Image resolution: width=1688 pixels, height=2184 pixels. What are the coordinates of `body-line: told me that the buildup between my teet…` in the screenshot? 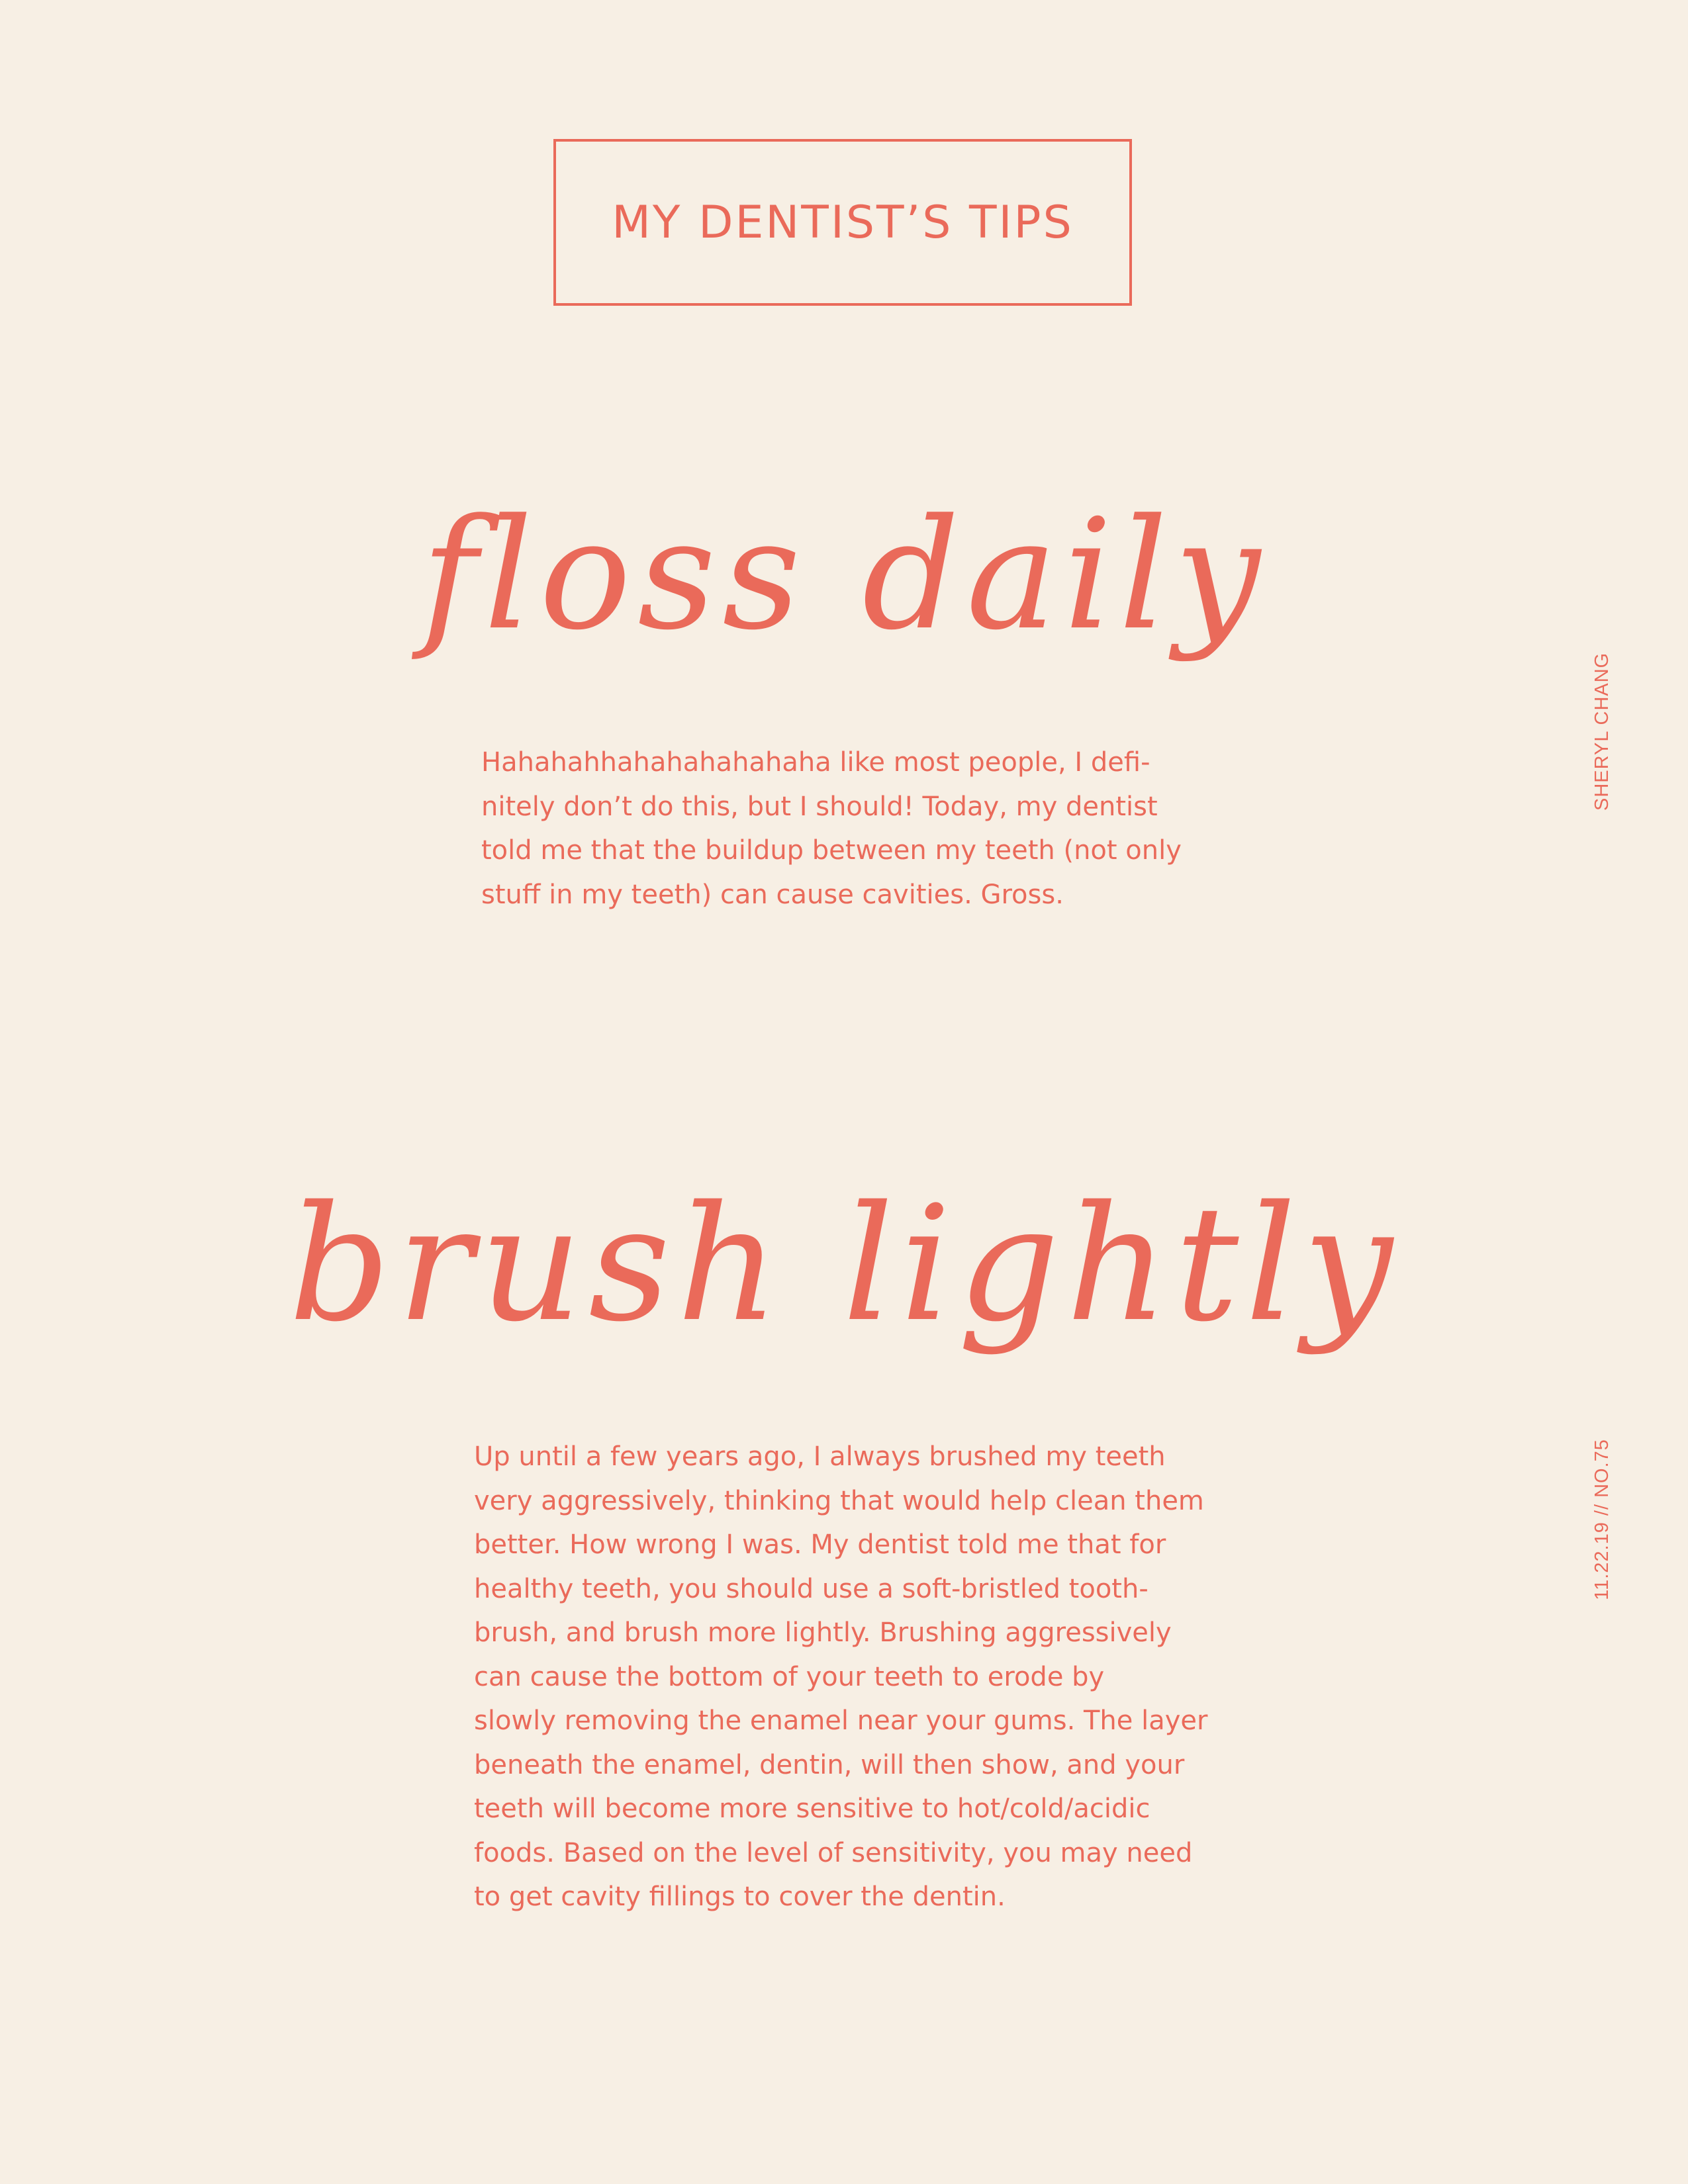 It's located at (831, 850).